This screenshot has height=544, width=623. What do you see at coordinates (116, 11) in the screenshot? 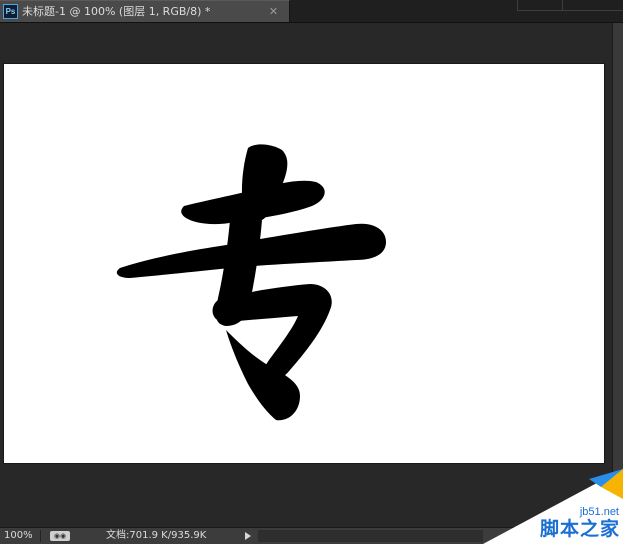
I see `document-title: 未标题-1 @ 100% (图层 1, RGB/8) *` at bounding box center [116, 11].